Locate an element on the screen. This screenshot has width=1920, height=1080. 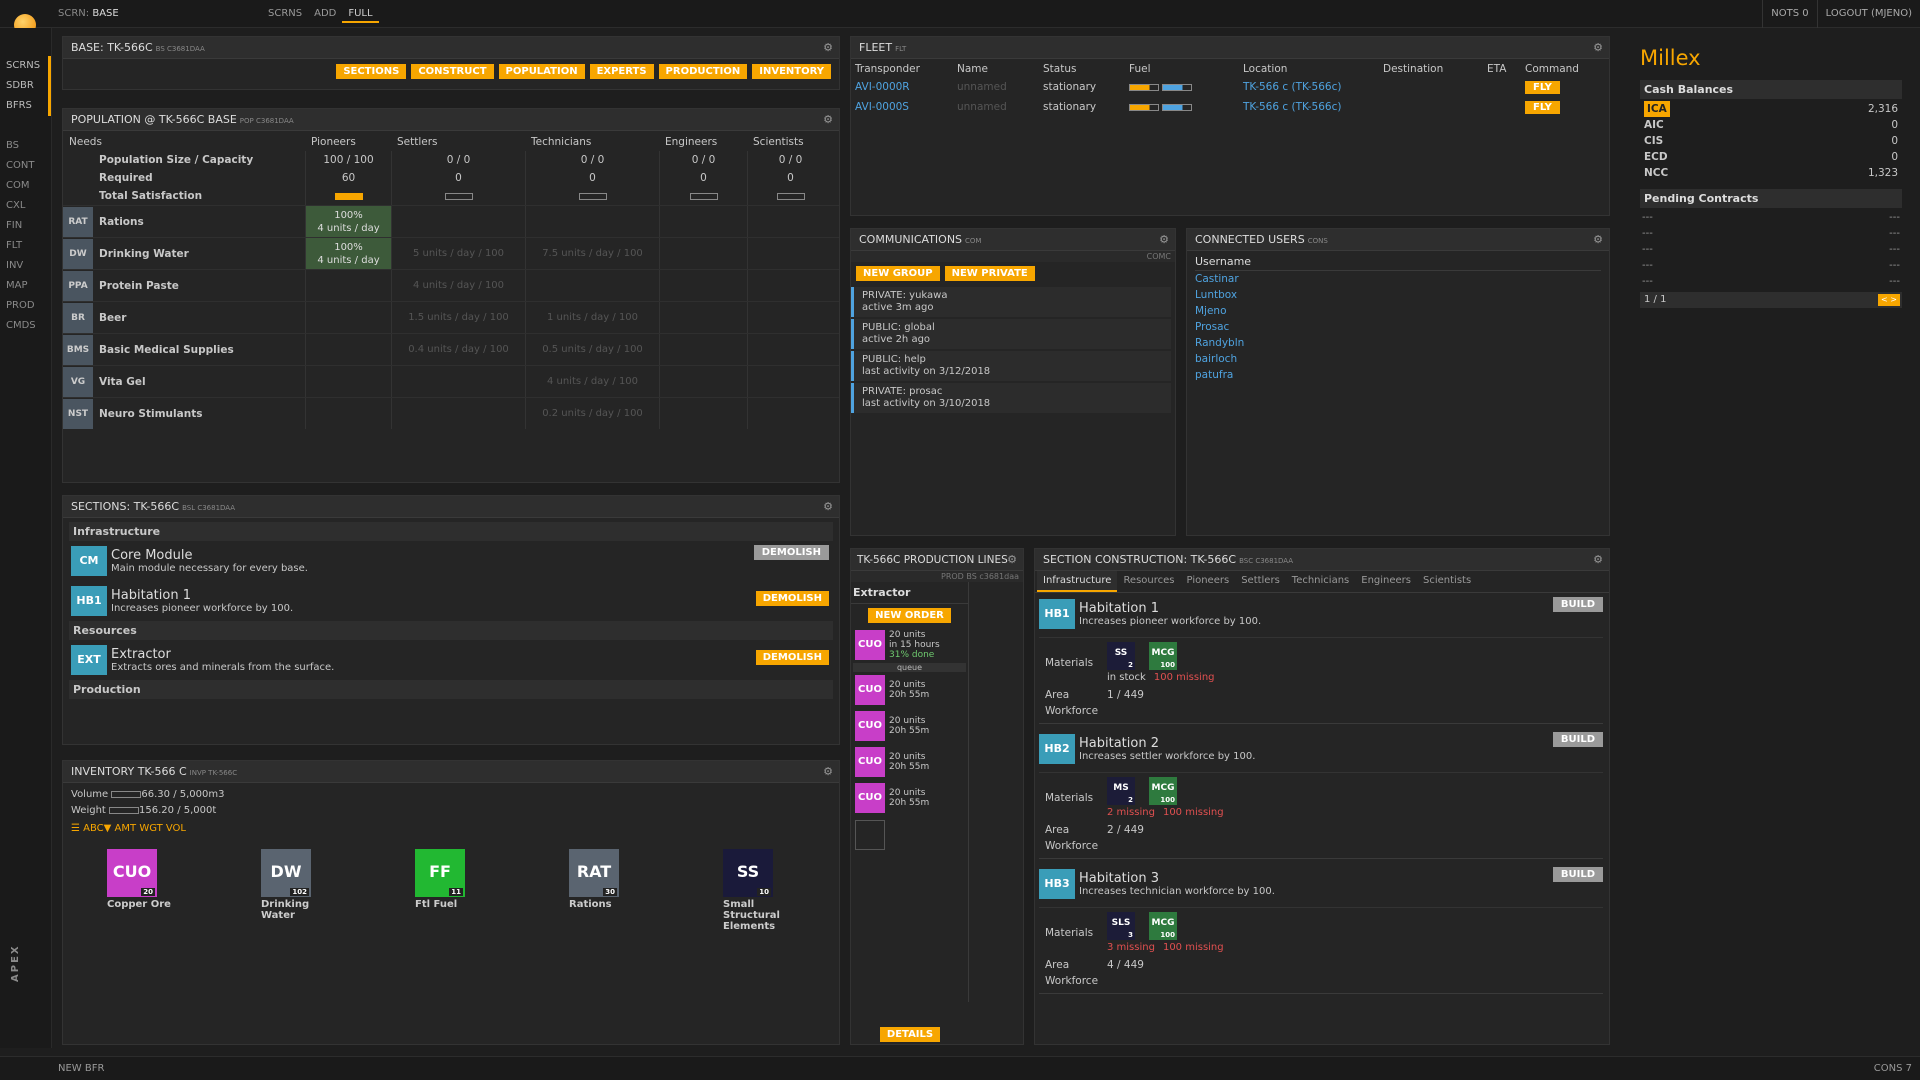
section-ticker: HB2 is located at coordinates (1057, 749).